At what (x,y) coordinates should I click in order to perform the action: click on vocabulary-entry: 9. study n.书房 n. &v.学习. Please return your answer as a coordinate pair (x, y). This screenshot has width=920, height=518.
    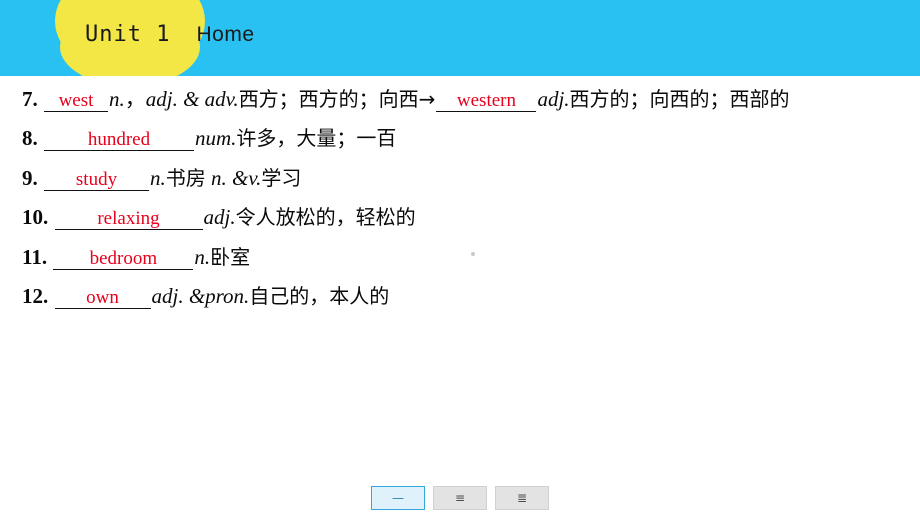
    Looking at the image, I should click on (467, 178).